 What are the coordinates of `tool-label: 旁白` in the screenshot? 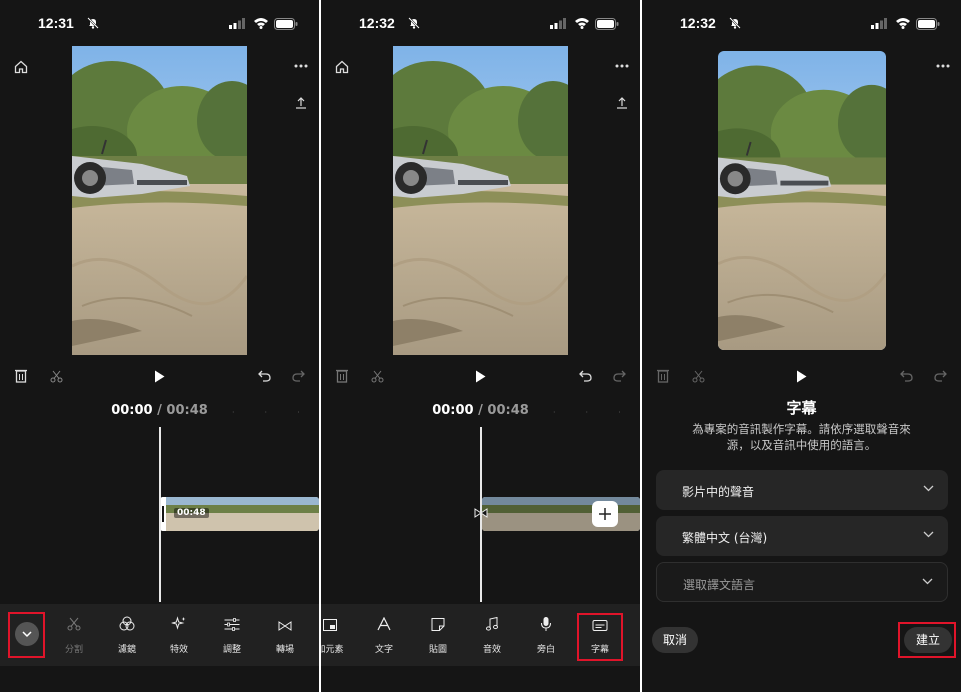 It's located at (545, 650).